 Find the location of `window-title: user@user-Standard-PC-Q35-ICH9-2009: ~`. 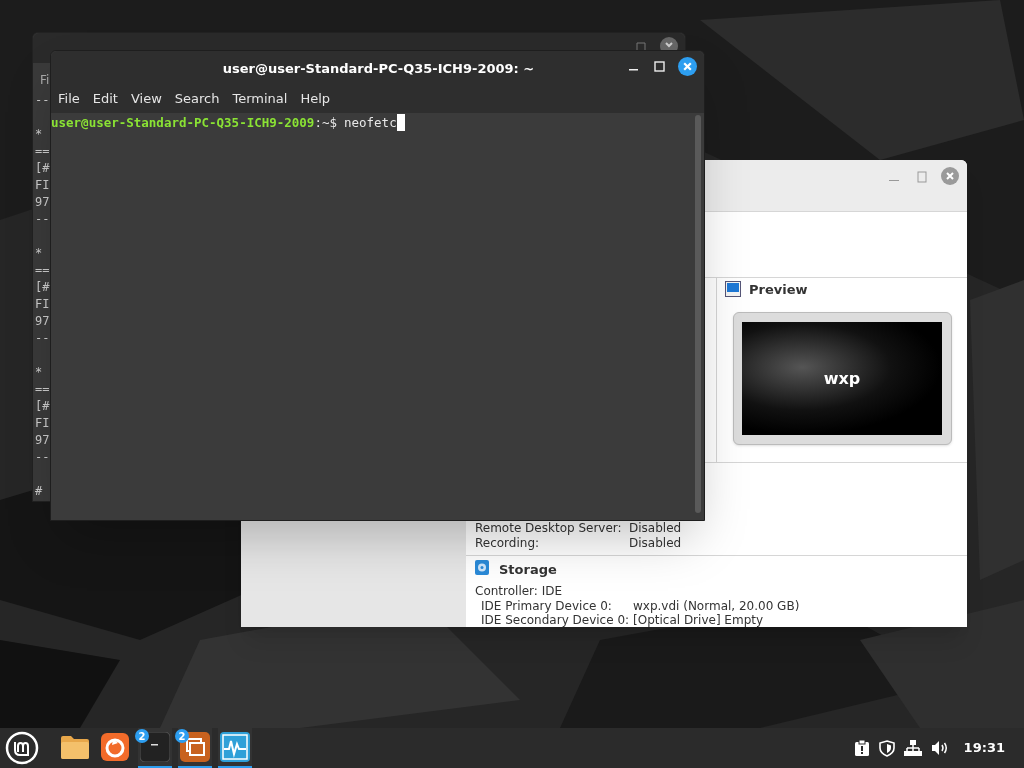

window-title: user@user-Standard-PC-Q35-ICH9-2009: ~ is located at coordinates (378, 69).